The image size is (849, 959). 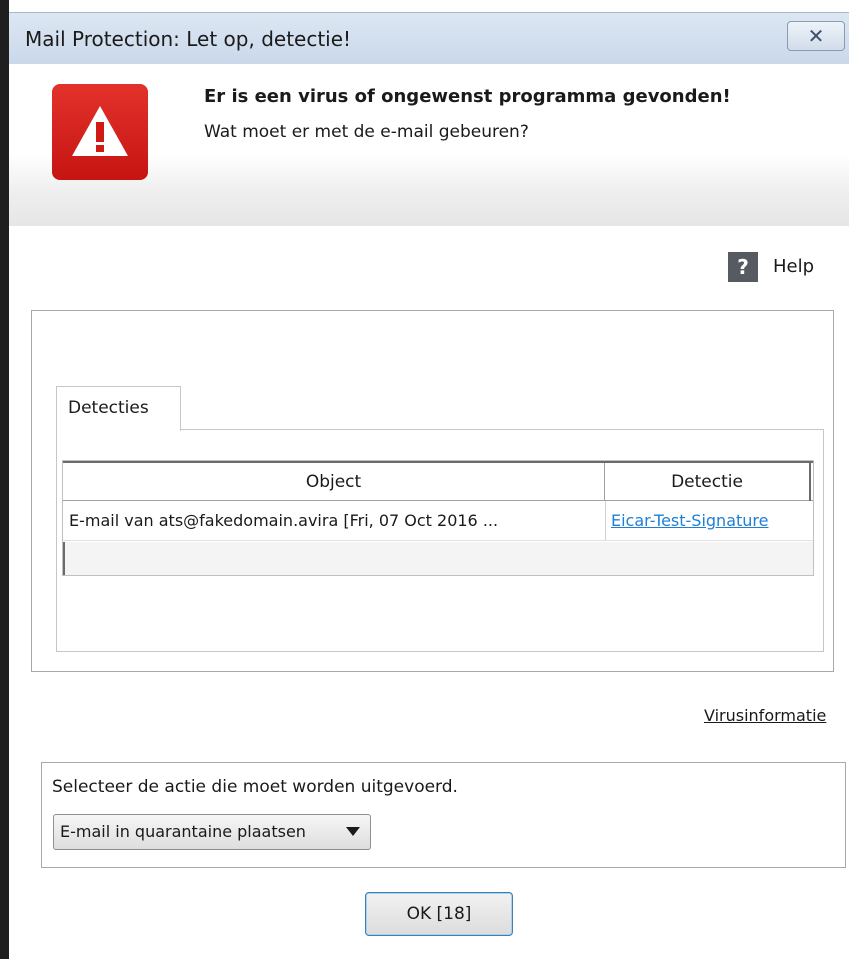 I want to click on column-header-detectie: Detectie, so click(x=708, y=482).